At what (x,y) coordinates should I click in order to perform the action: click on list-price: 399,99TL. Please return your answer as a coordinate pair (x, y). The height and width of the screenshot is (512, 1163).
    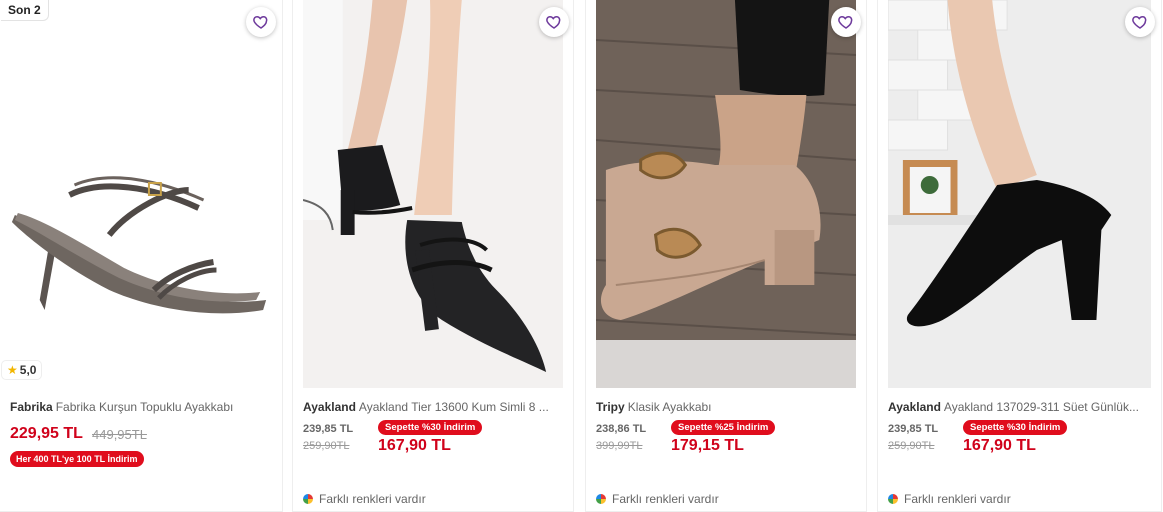
    Looking at the image, I should click on (619, 446).